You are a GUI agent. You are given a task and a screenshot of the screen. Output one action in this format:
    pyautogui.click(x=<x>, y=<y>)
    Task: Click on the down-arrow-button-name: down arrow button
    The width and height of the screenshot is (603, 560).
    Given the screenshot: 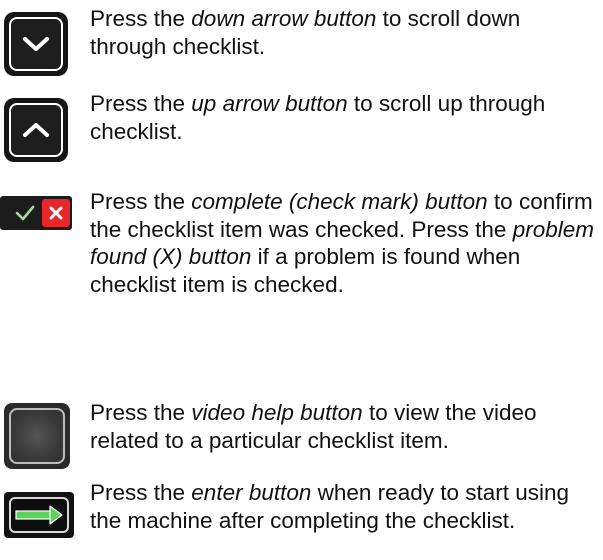 What is the action you would take?
    pyautogui.click(x=284, y=18)
    